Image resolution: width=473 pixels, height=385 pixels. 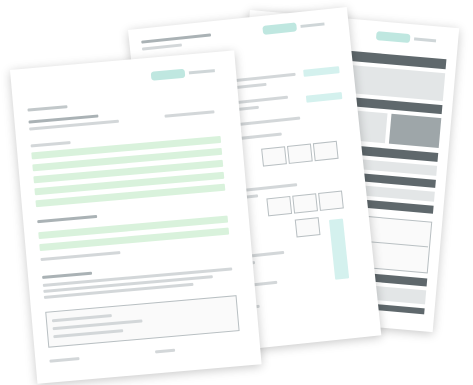 What do you see at coordinates (425, 40) in the screenshot?
I see `back-logo-text` at bounding box center [425, 40].